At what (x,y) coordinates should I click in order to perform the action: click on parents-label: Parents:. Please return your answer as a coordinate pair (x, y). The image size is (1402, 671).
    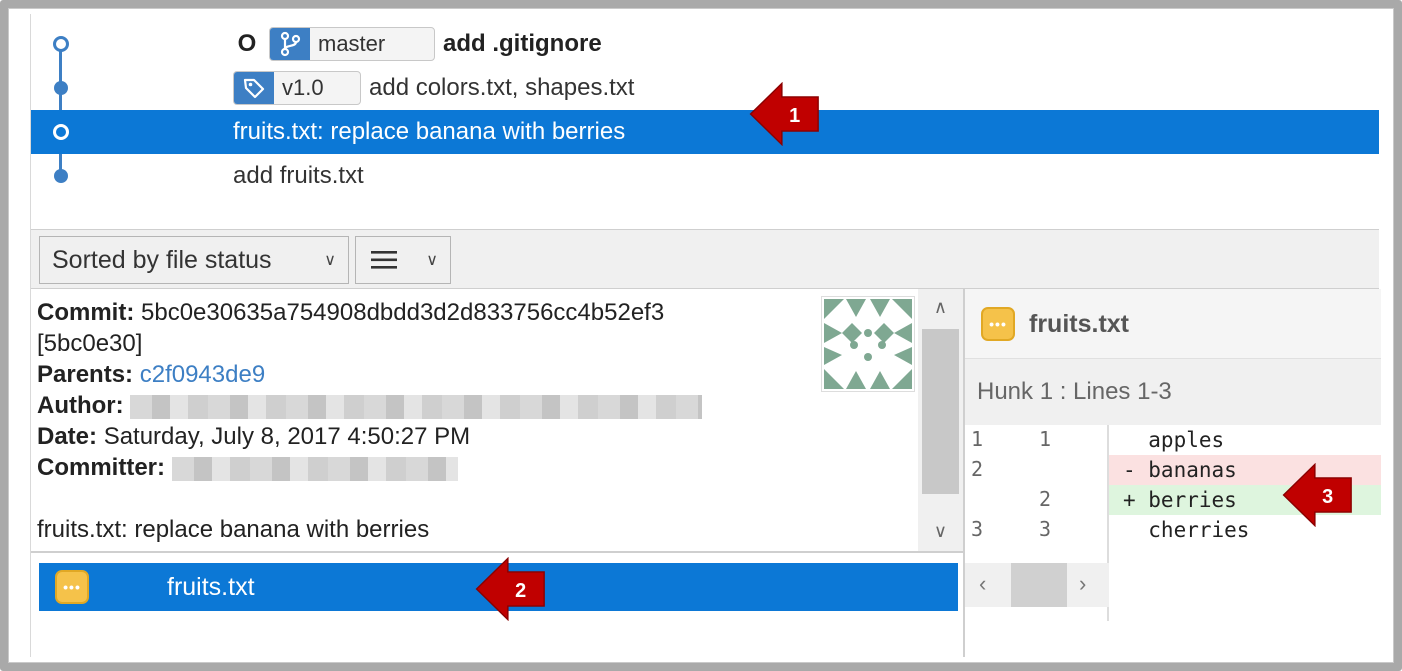
    Looking at the image, I should click on (85, 374).